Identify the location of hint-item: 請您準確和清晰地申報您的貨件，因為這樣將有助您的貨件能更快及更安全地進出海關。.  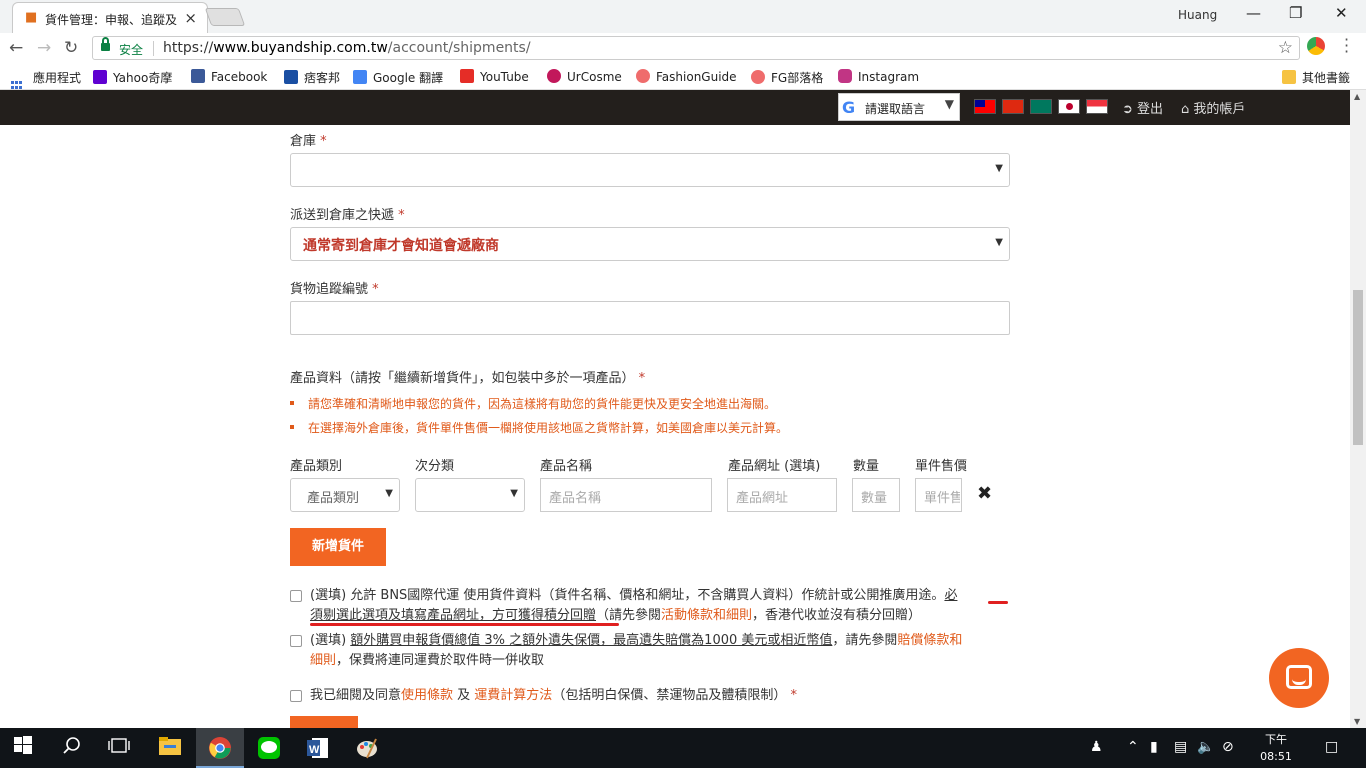
(533, 403).